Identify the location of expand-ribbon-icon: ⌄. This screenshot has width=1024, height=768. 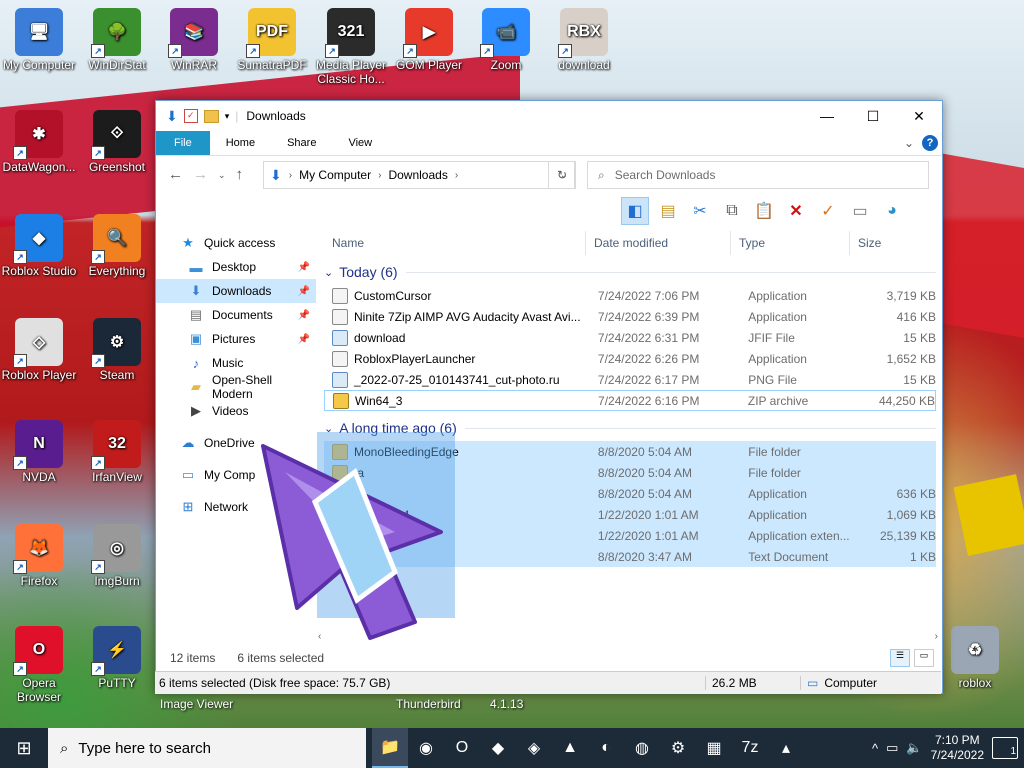
(909, 143).